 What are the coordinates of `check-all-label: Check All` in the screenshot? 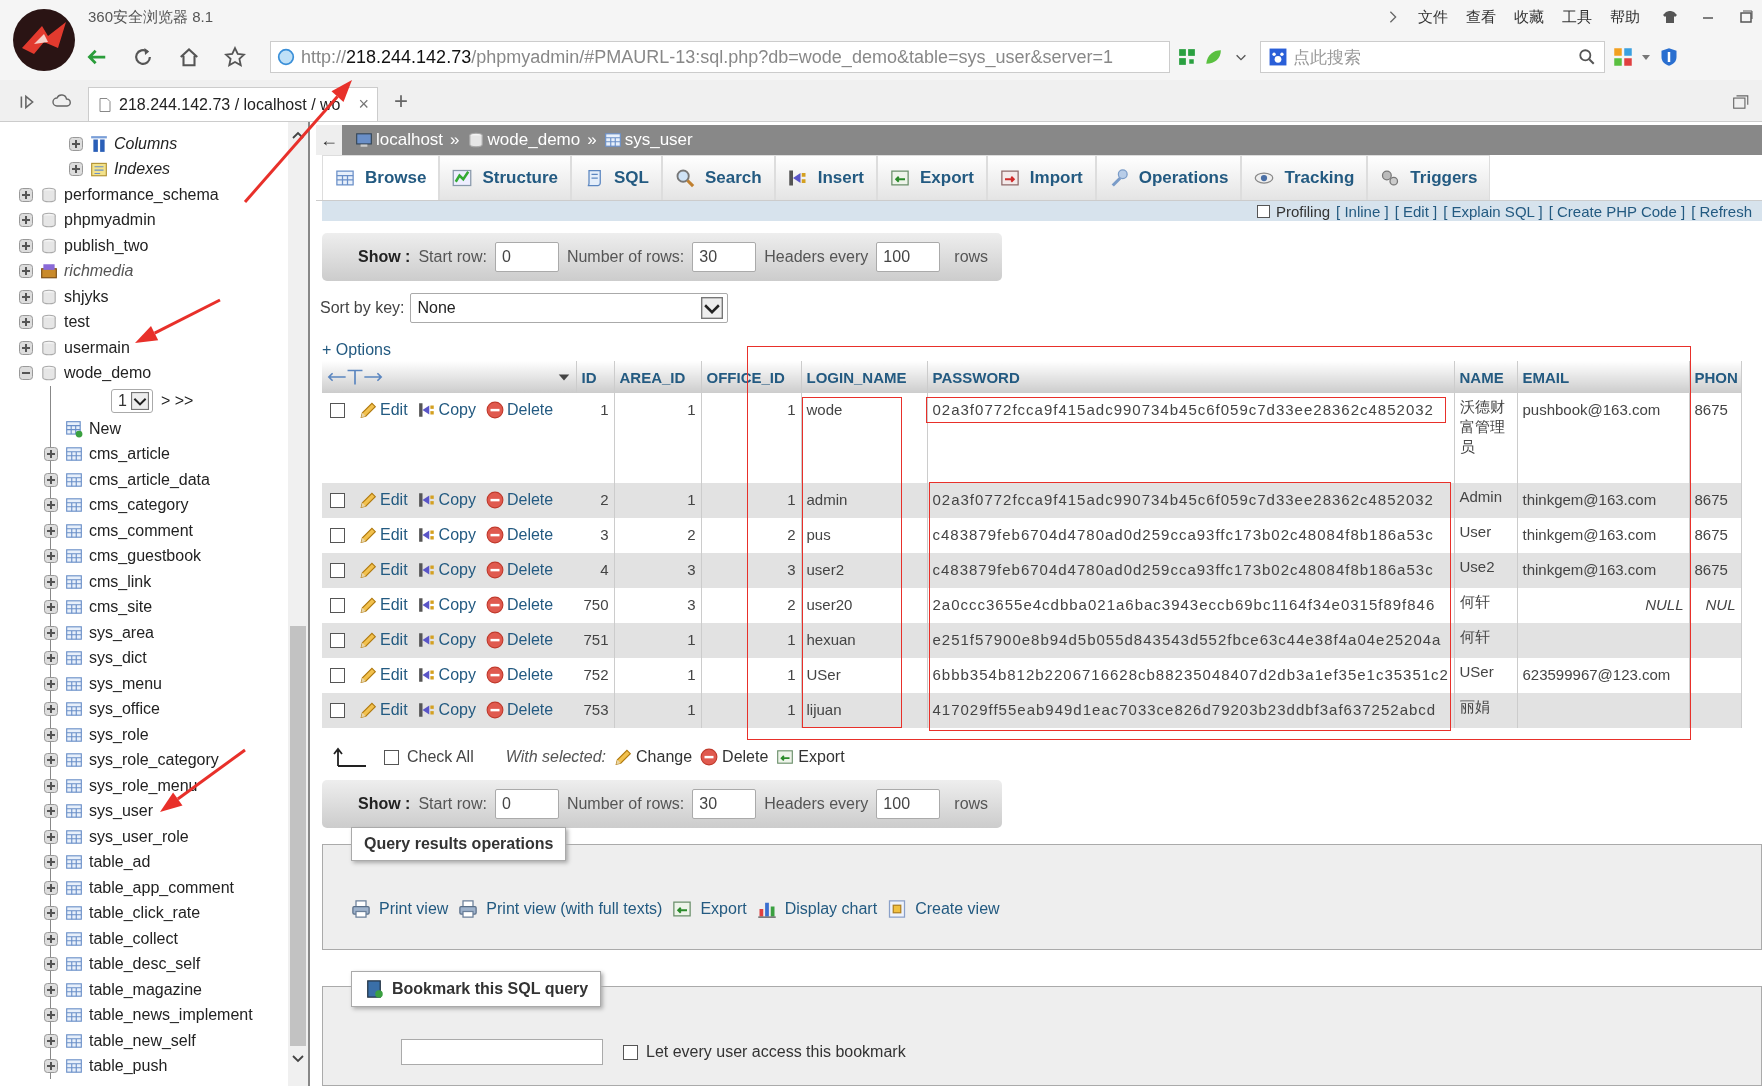 It's located at (440, 757).